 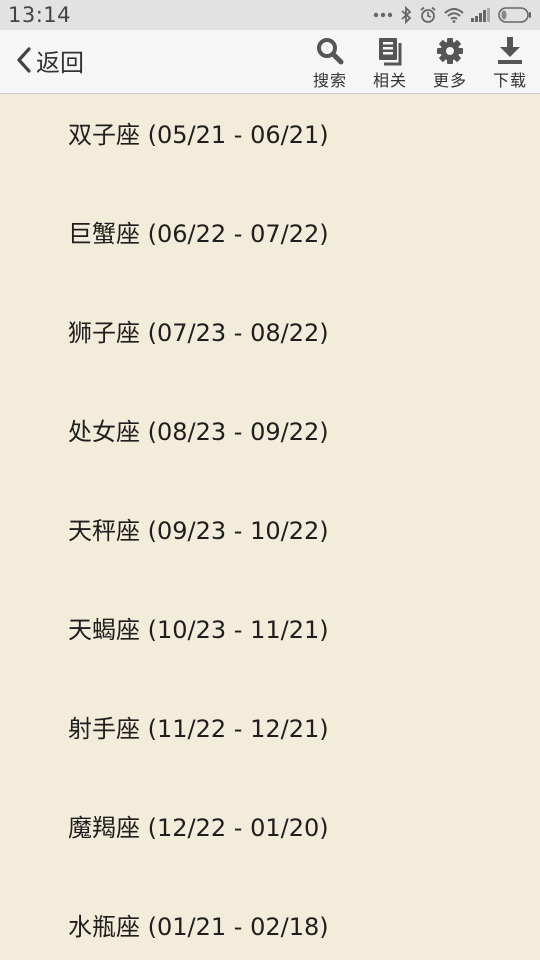 What do you see at coordinates (198, 135) in the screenshot?
I see `list-item-label: 双子座 (05/21 - 06/21)` at bounding box center [198, 135].